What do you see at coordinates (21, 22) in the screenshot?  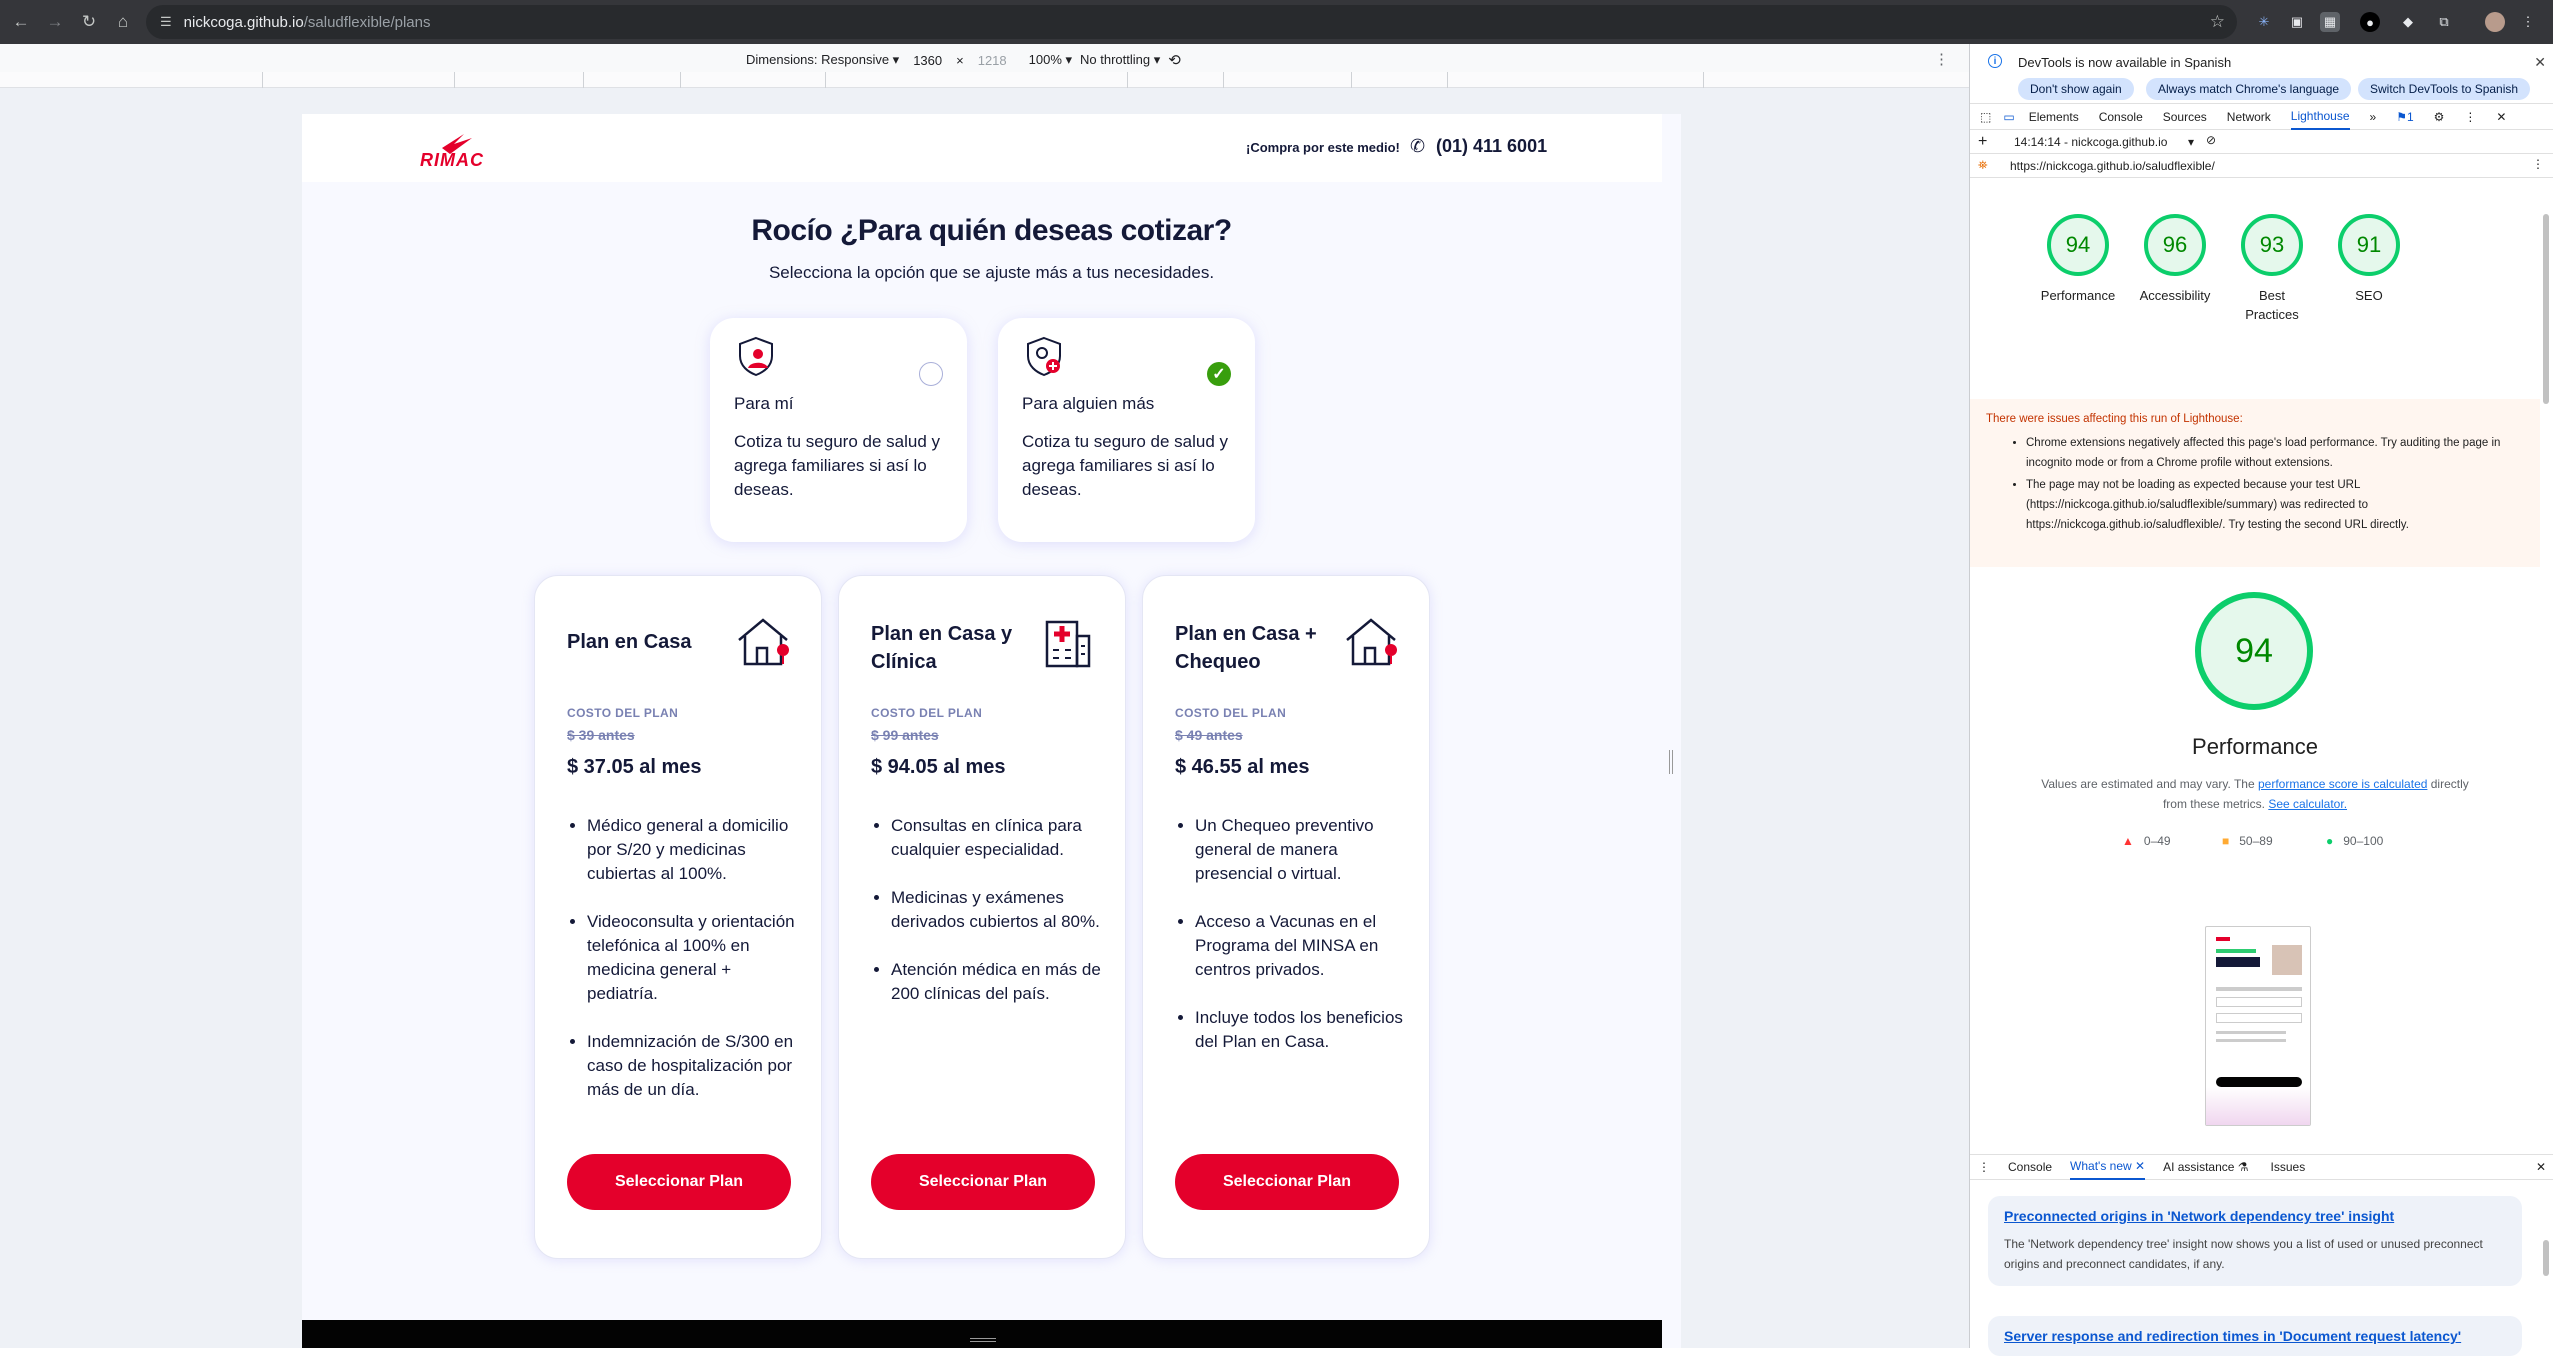 I see `back-icon: ←` at bounding box center [21, 22].